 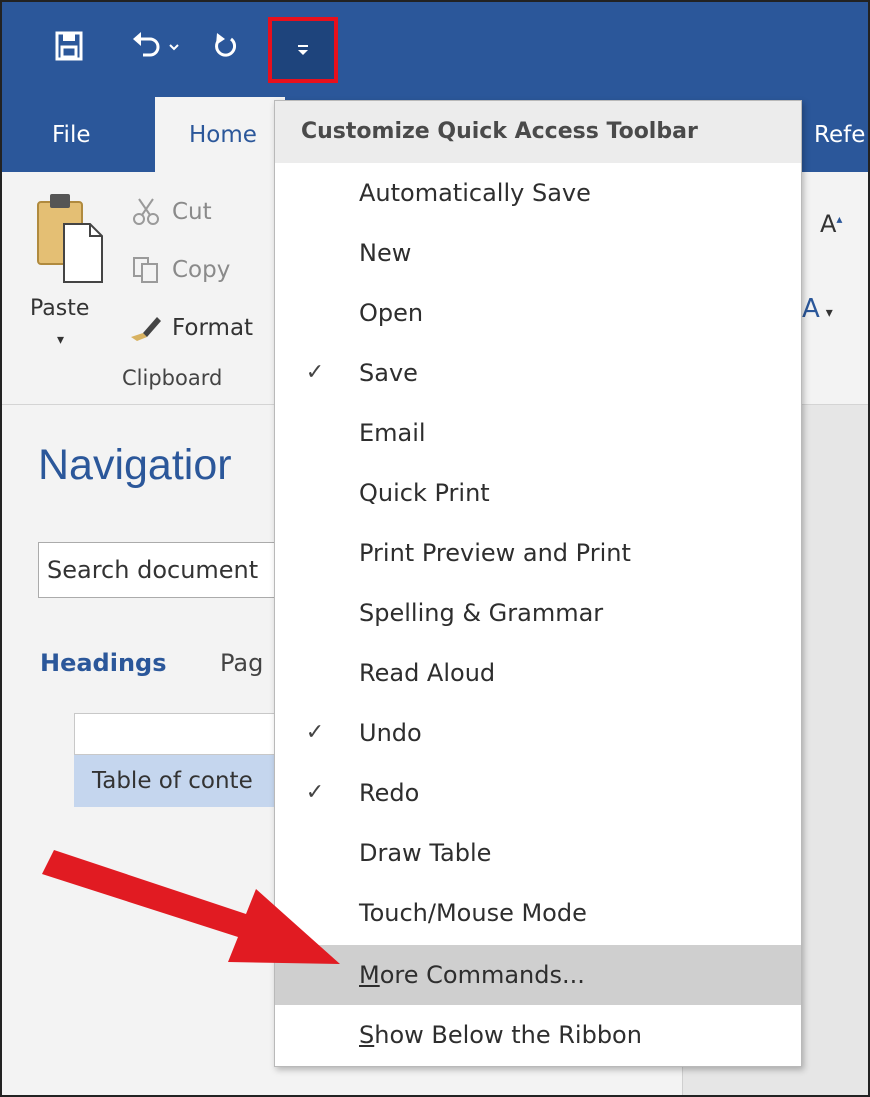 I want to click on customize-qat-button, so click(x=303, y=50).